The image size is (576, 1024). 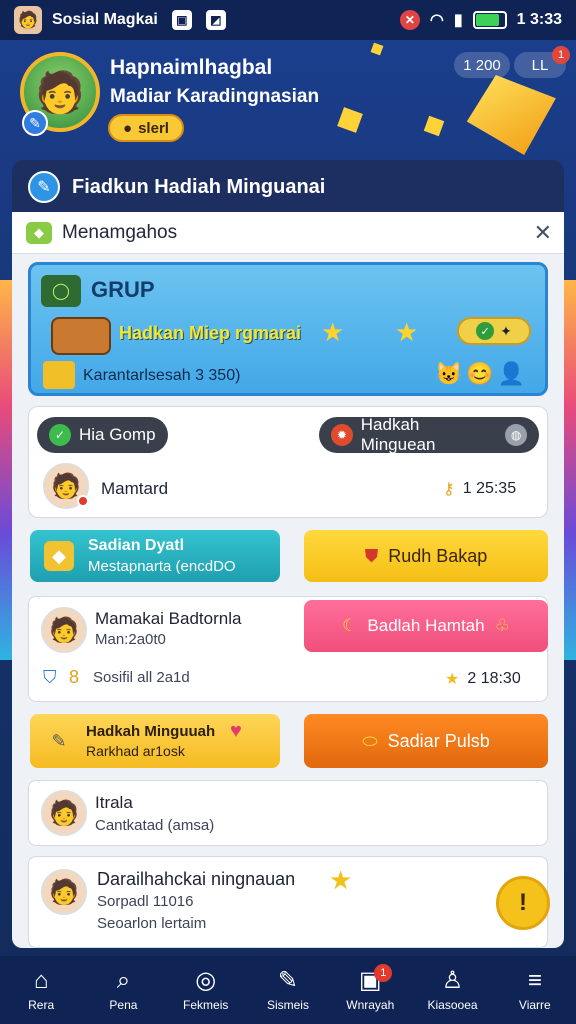 I want to click on rush-label: Rudh Bakap, so click(x=438, y=555).